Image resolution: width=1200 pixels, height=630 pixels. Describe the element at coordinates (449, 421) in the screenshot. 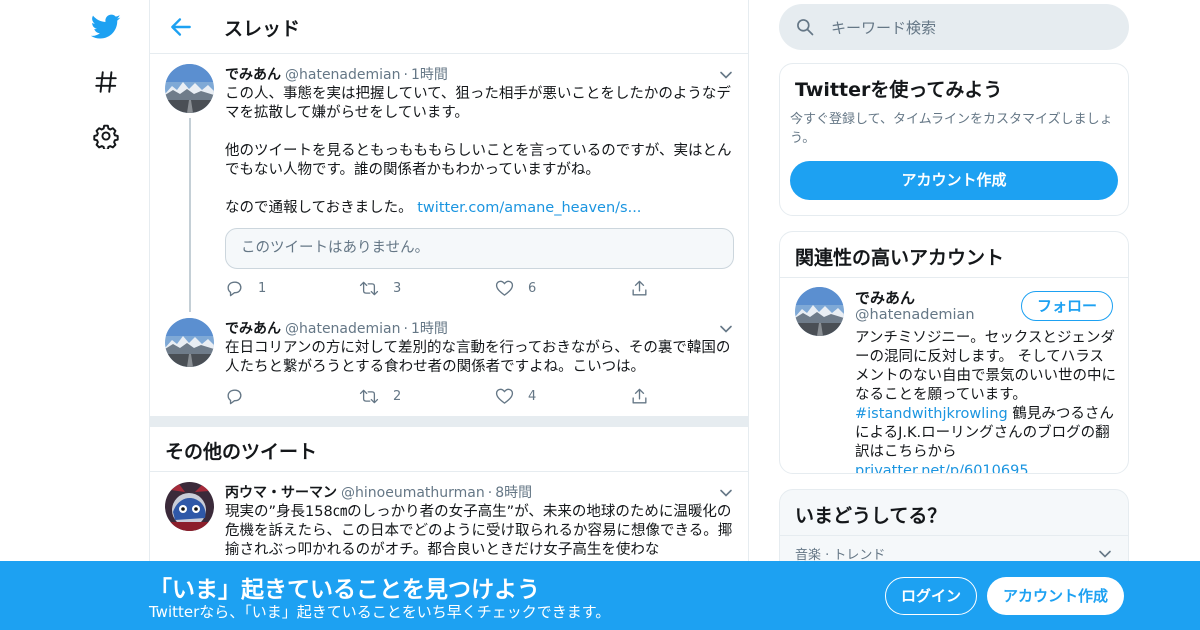

I see `section-divider` at that location.